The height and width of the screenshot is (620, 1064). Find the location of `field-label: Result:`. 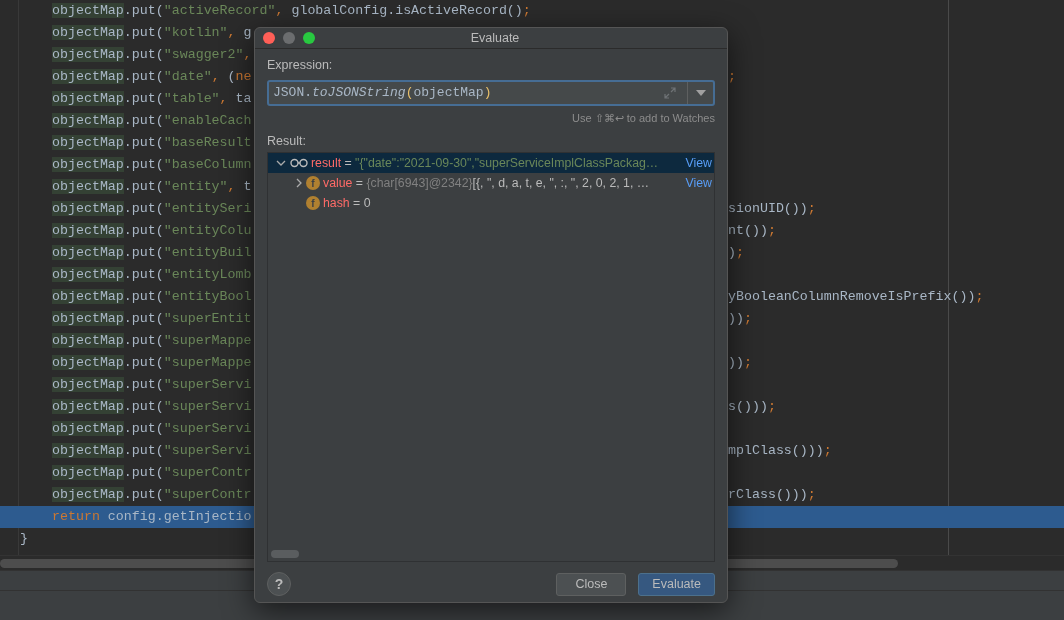

field-label: Result: is located at coordinates (287, 142).